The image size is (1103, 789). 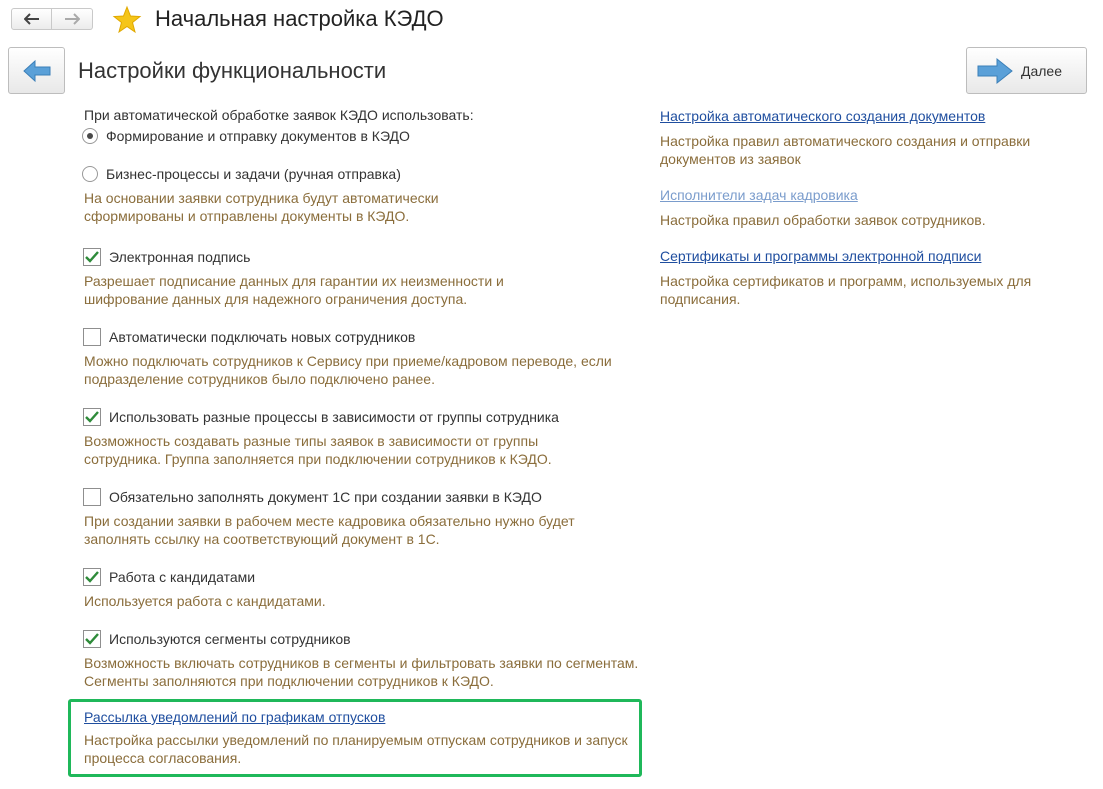 I want to click on page-title: Настройки функциональности, so click(x=232, y=70).